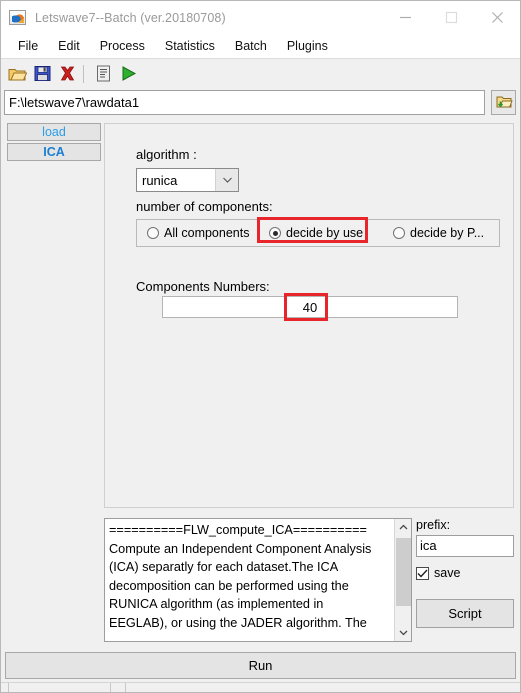 This screenshot has width=521, height=693. Describe the element at coordinates (128, 74) in the screenshot. I see `run-icon` at that location.